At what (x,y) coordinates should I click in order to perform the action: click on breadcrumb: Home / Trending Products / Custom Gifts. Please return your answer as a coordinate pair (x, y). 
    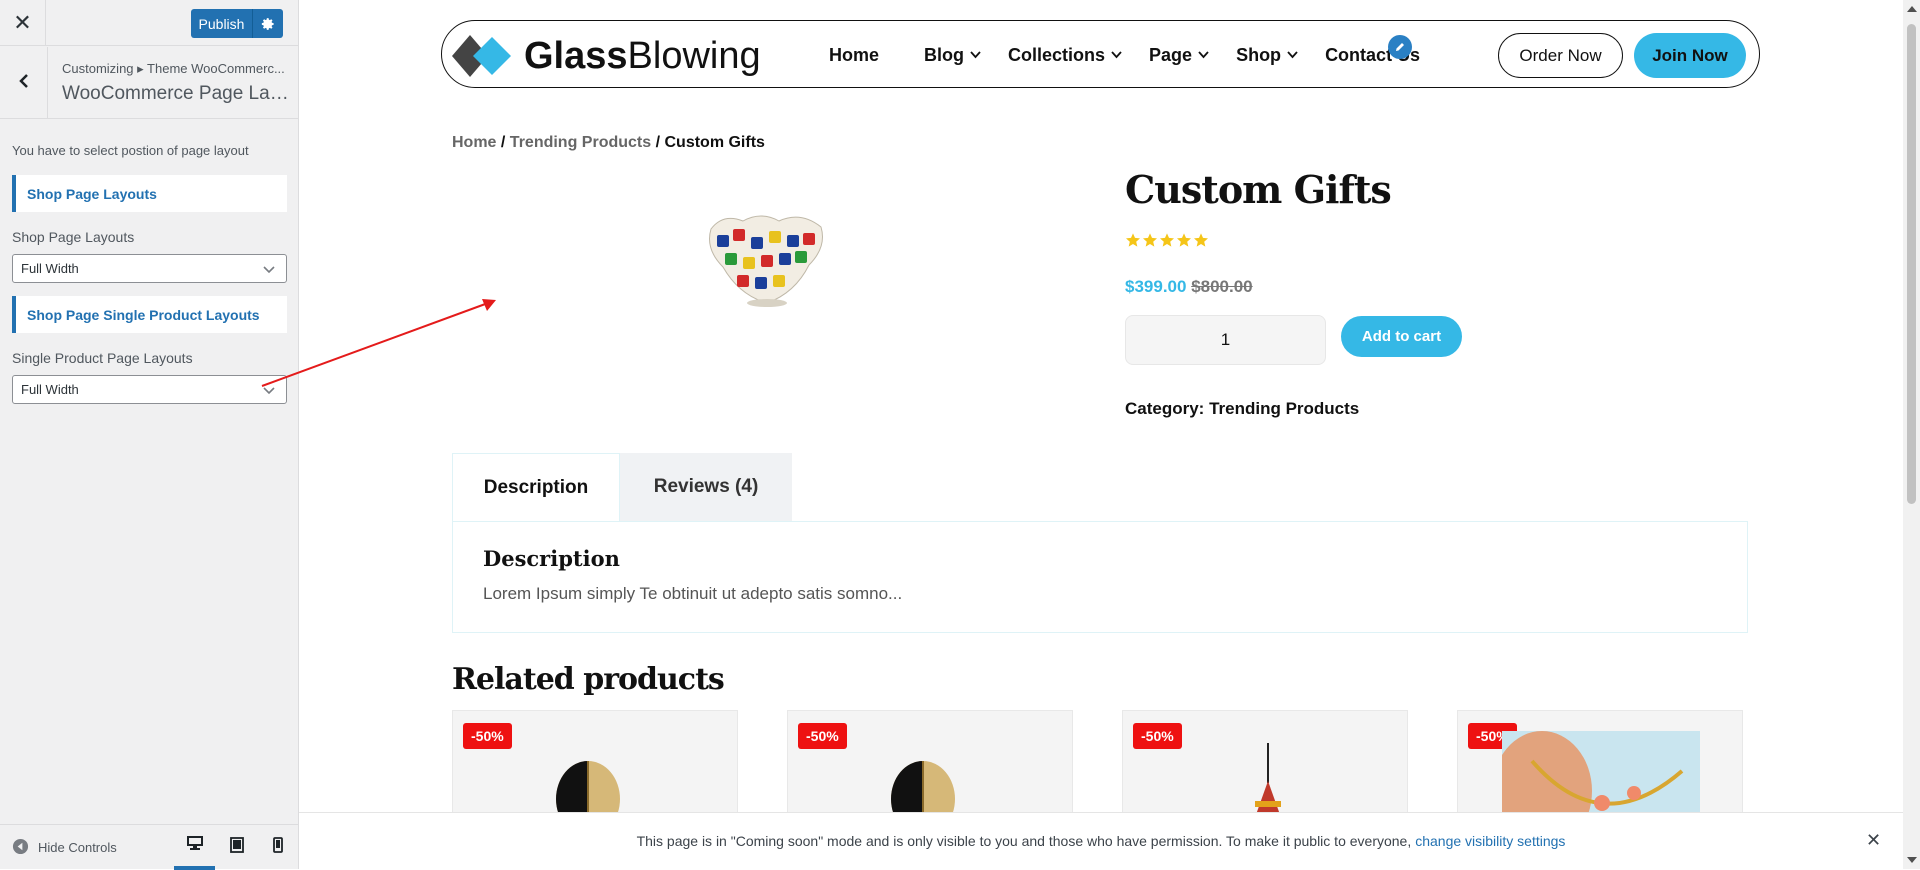
    Looking at the image, I should click on (608, 143).